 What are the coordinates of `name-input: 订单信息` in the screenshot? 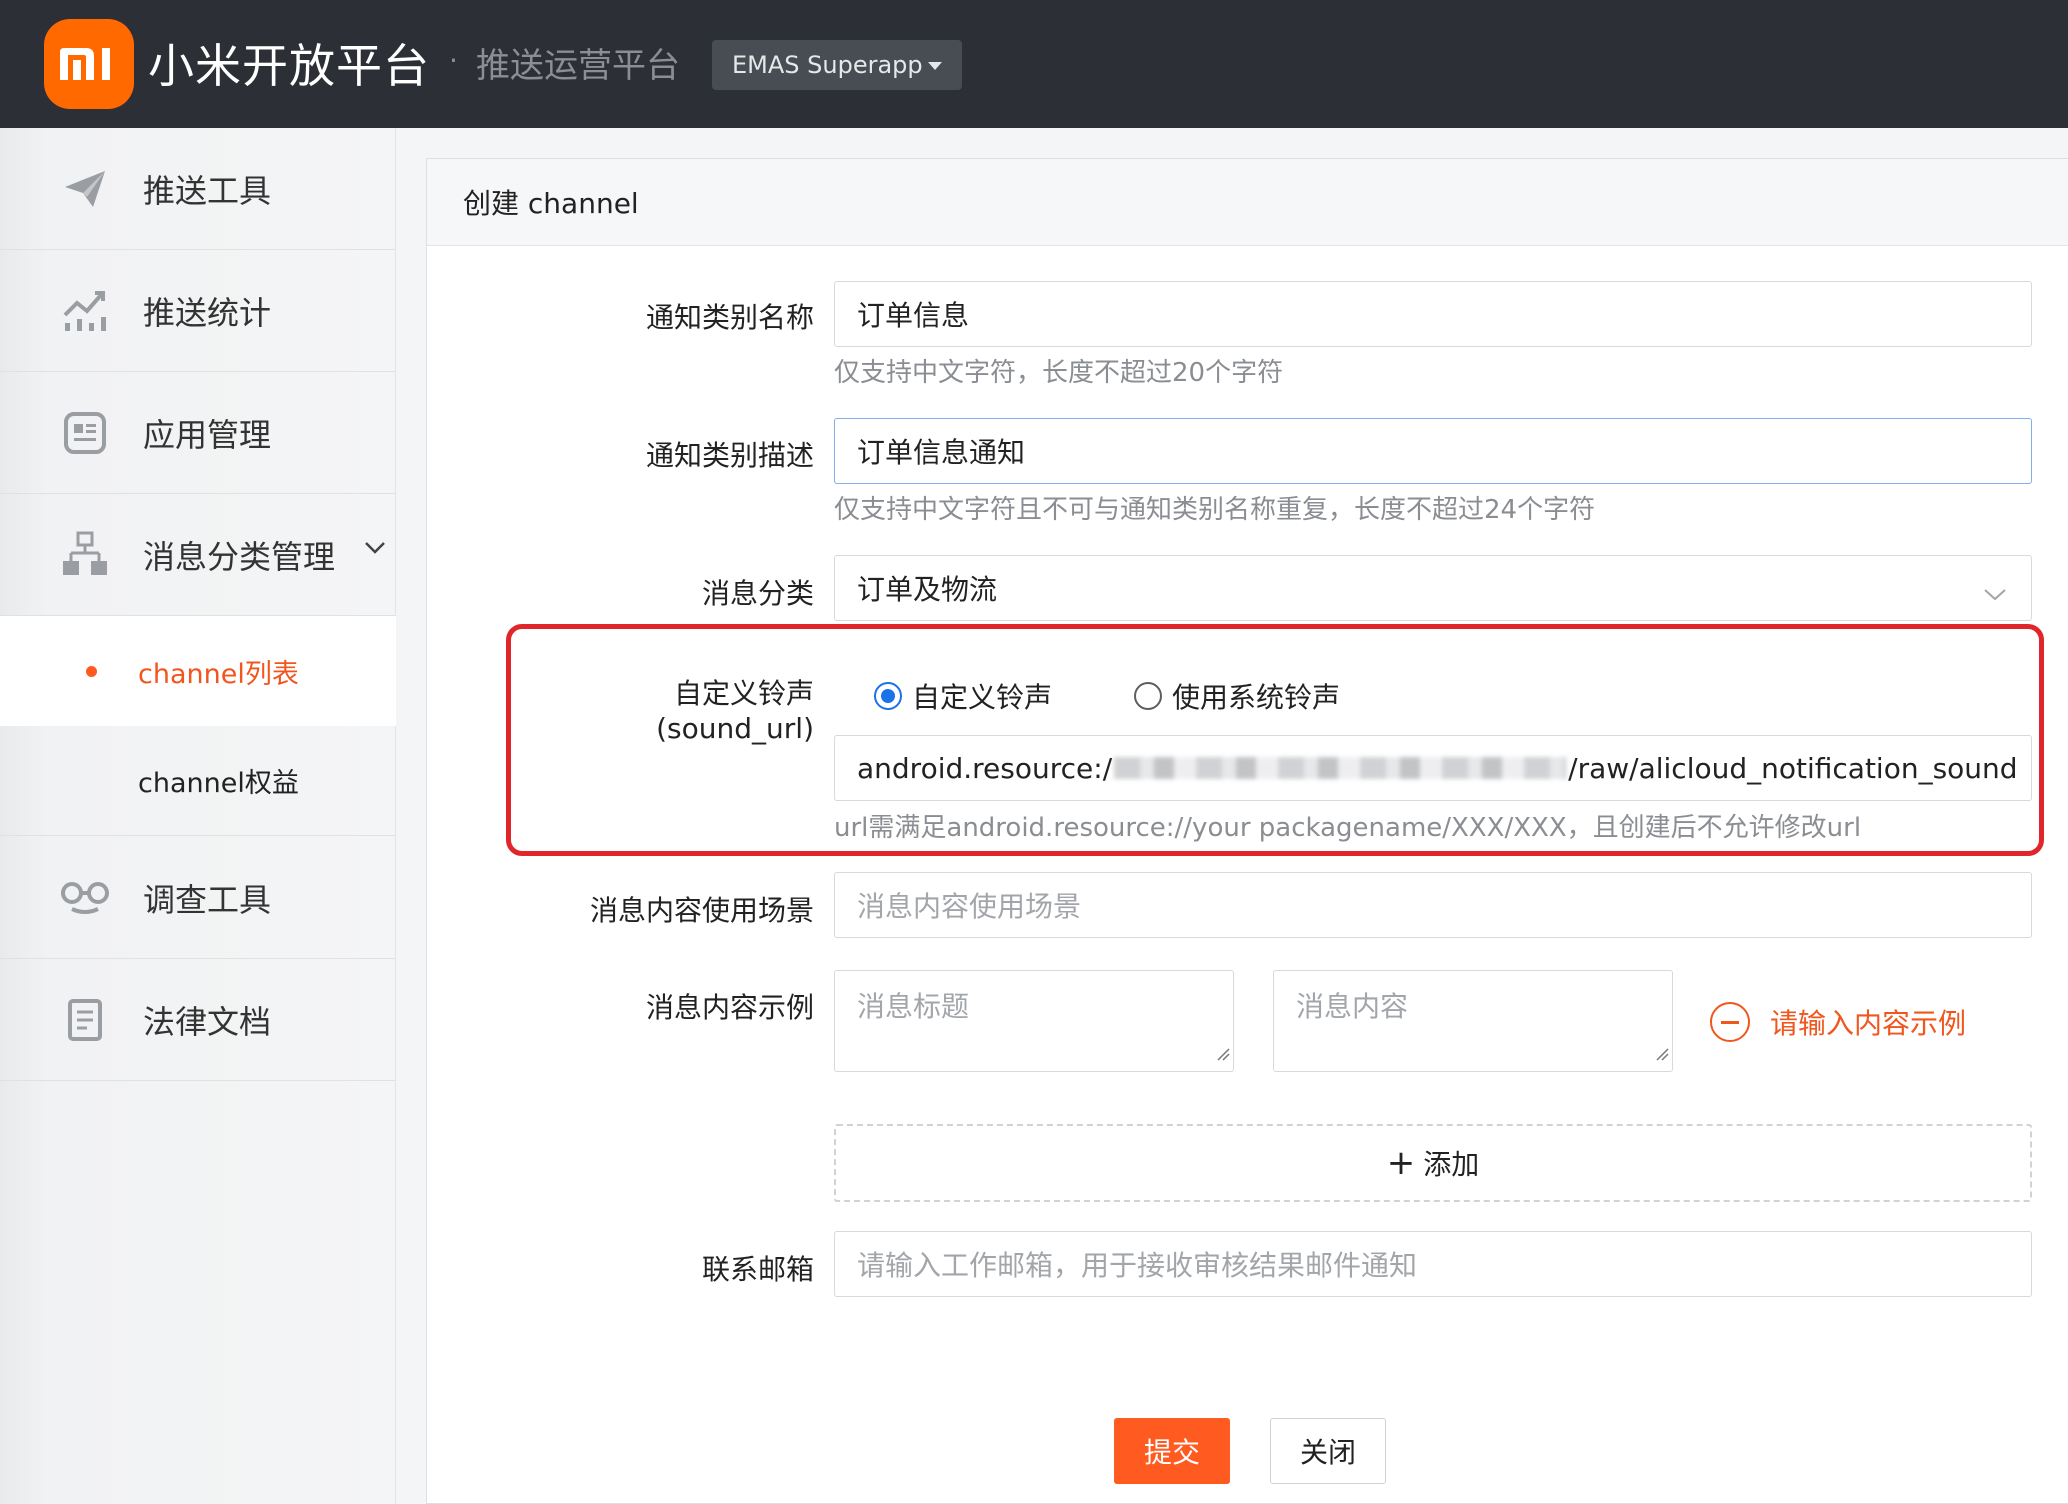 It's located at (1433, 314).